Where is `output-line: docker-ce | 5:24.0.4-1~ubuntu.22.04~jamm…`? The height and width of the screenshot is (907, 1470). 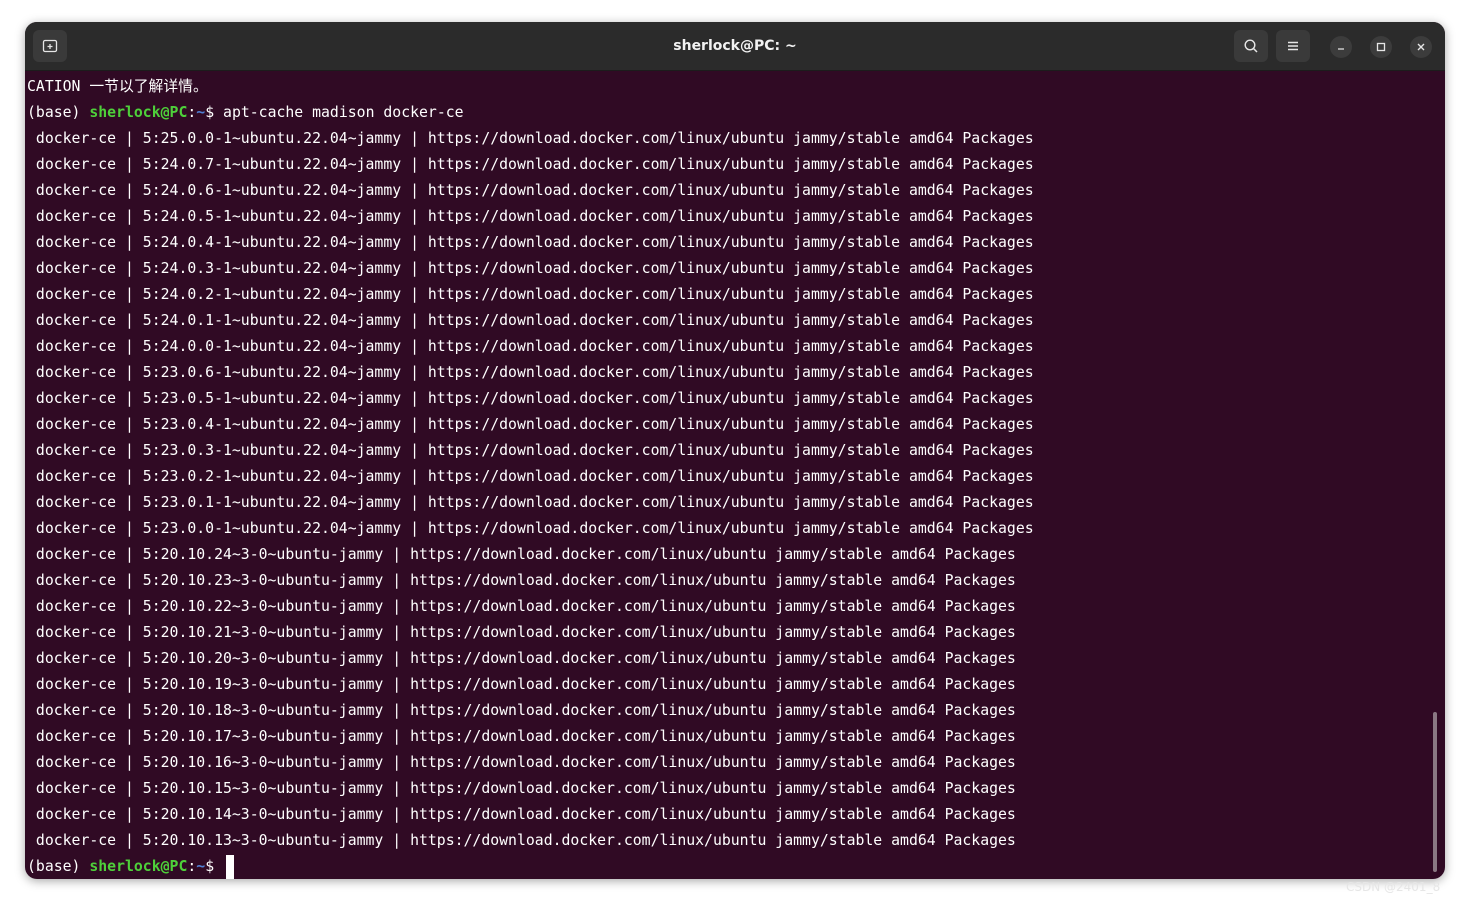 output-line: docker-ce | 5:24.0.4-1~ubuntu.22.04~jamm… is located at coordinates (530, 242).